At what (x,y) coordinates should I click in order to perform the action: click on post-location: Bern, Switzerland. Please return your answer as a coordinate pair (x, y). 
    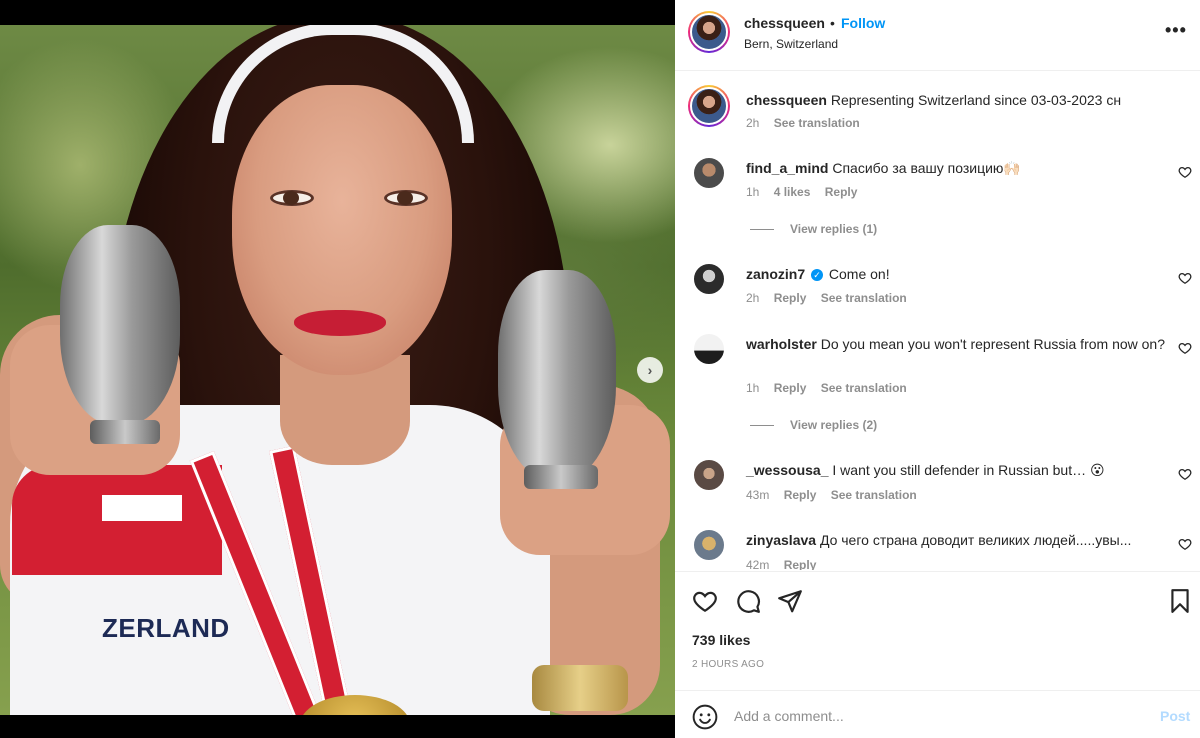
    Looking at the image, I should click on (791, 44).